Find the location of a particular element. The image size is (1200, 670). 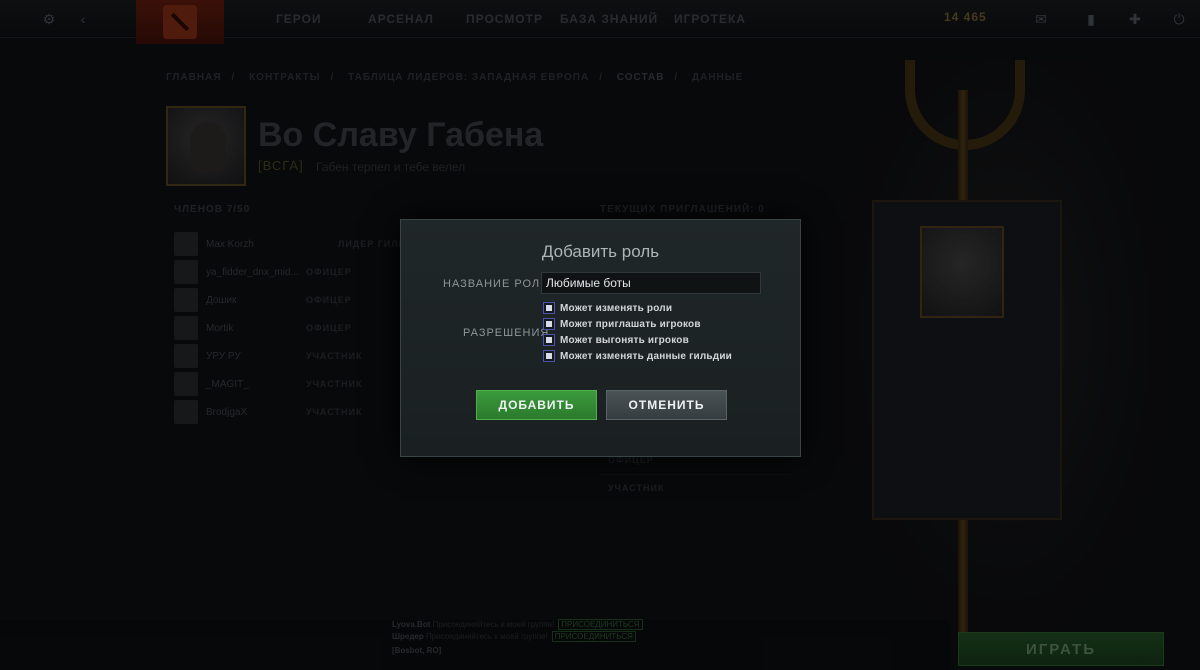

permission-label: Может изменять роли is located at coordinates (616, 308).